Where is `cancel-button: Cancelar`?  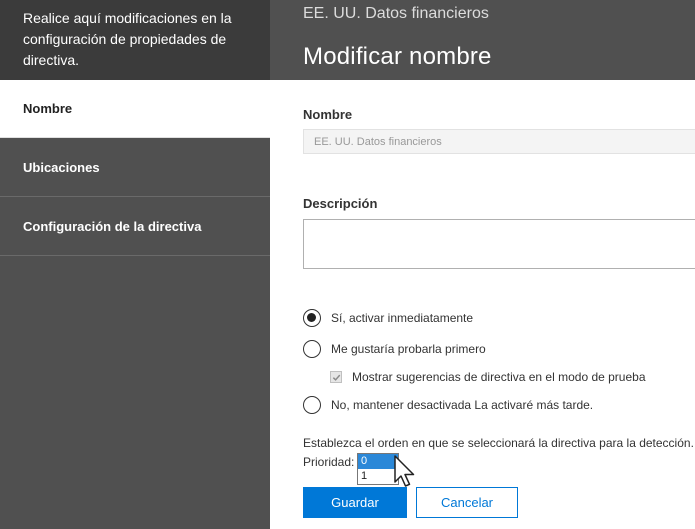 cancel-button: Cancelar is located at coordinates (467, 502).